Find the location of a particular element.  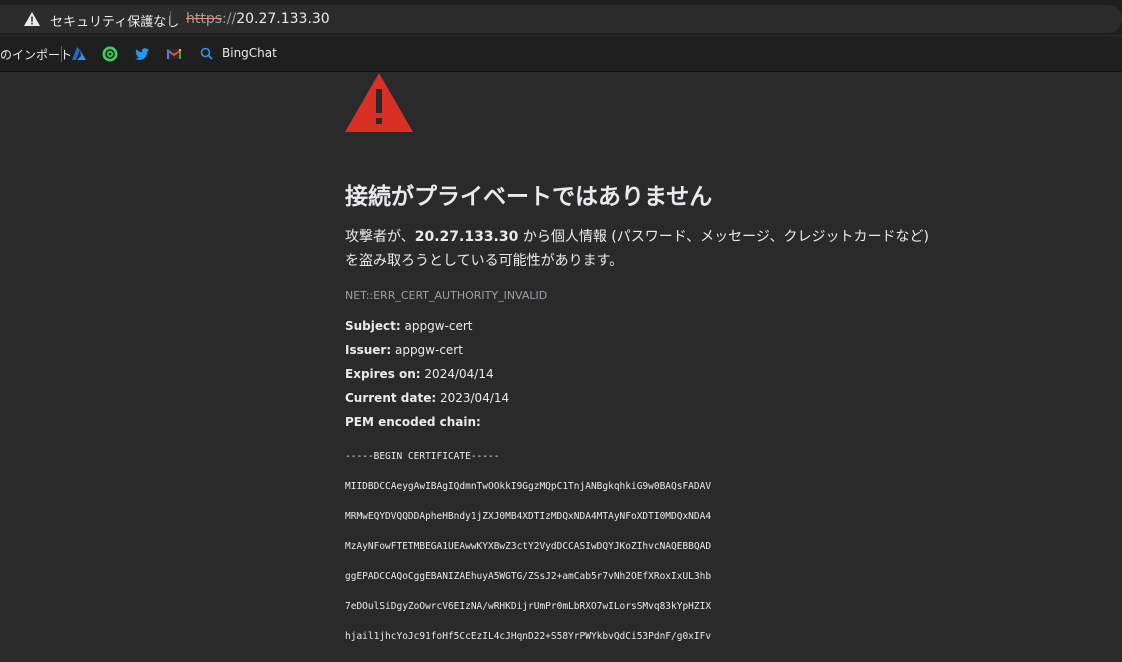

security-status-label: セキュリティ保護なし is located at coordinates (114, 20).